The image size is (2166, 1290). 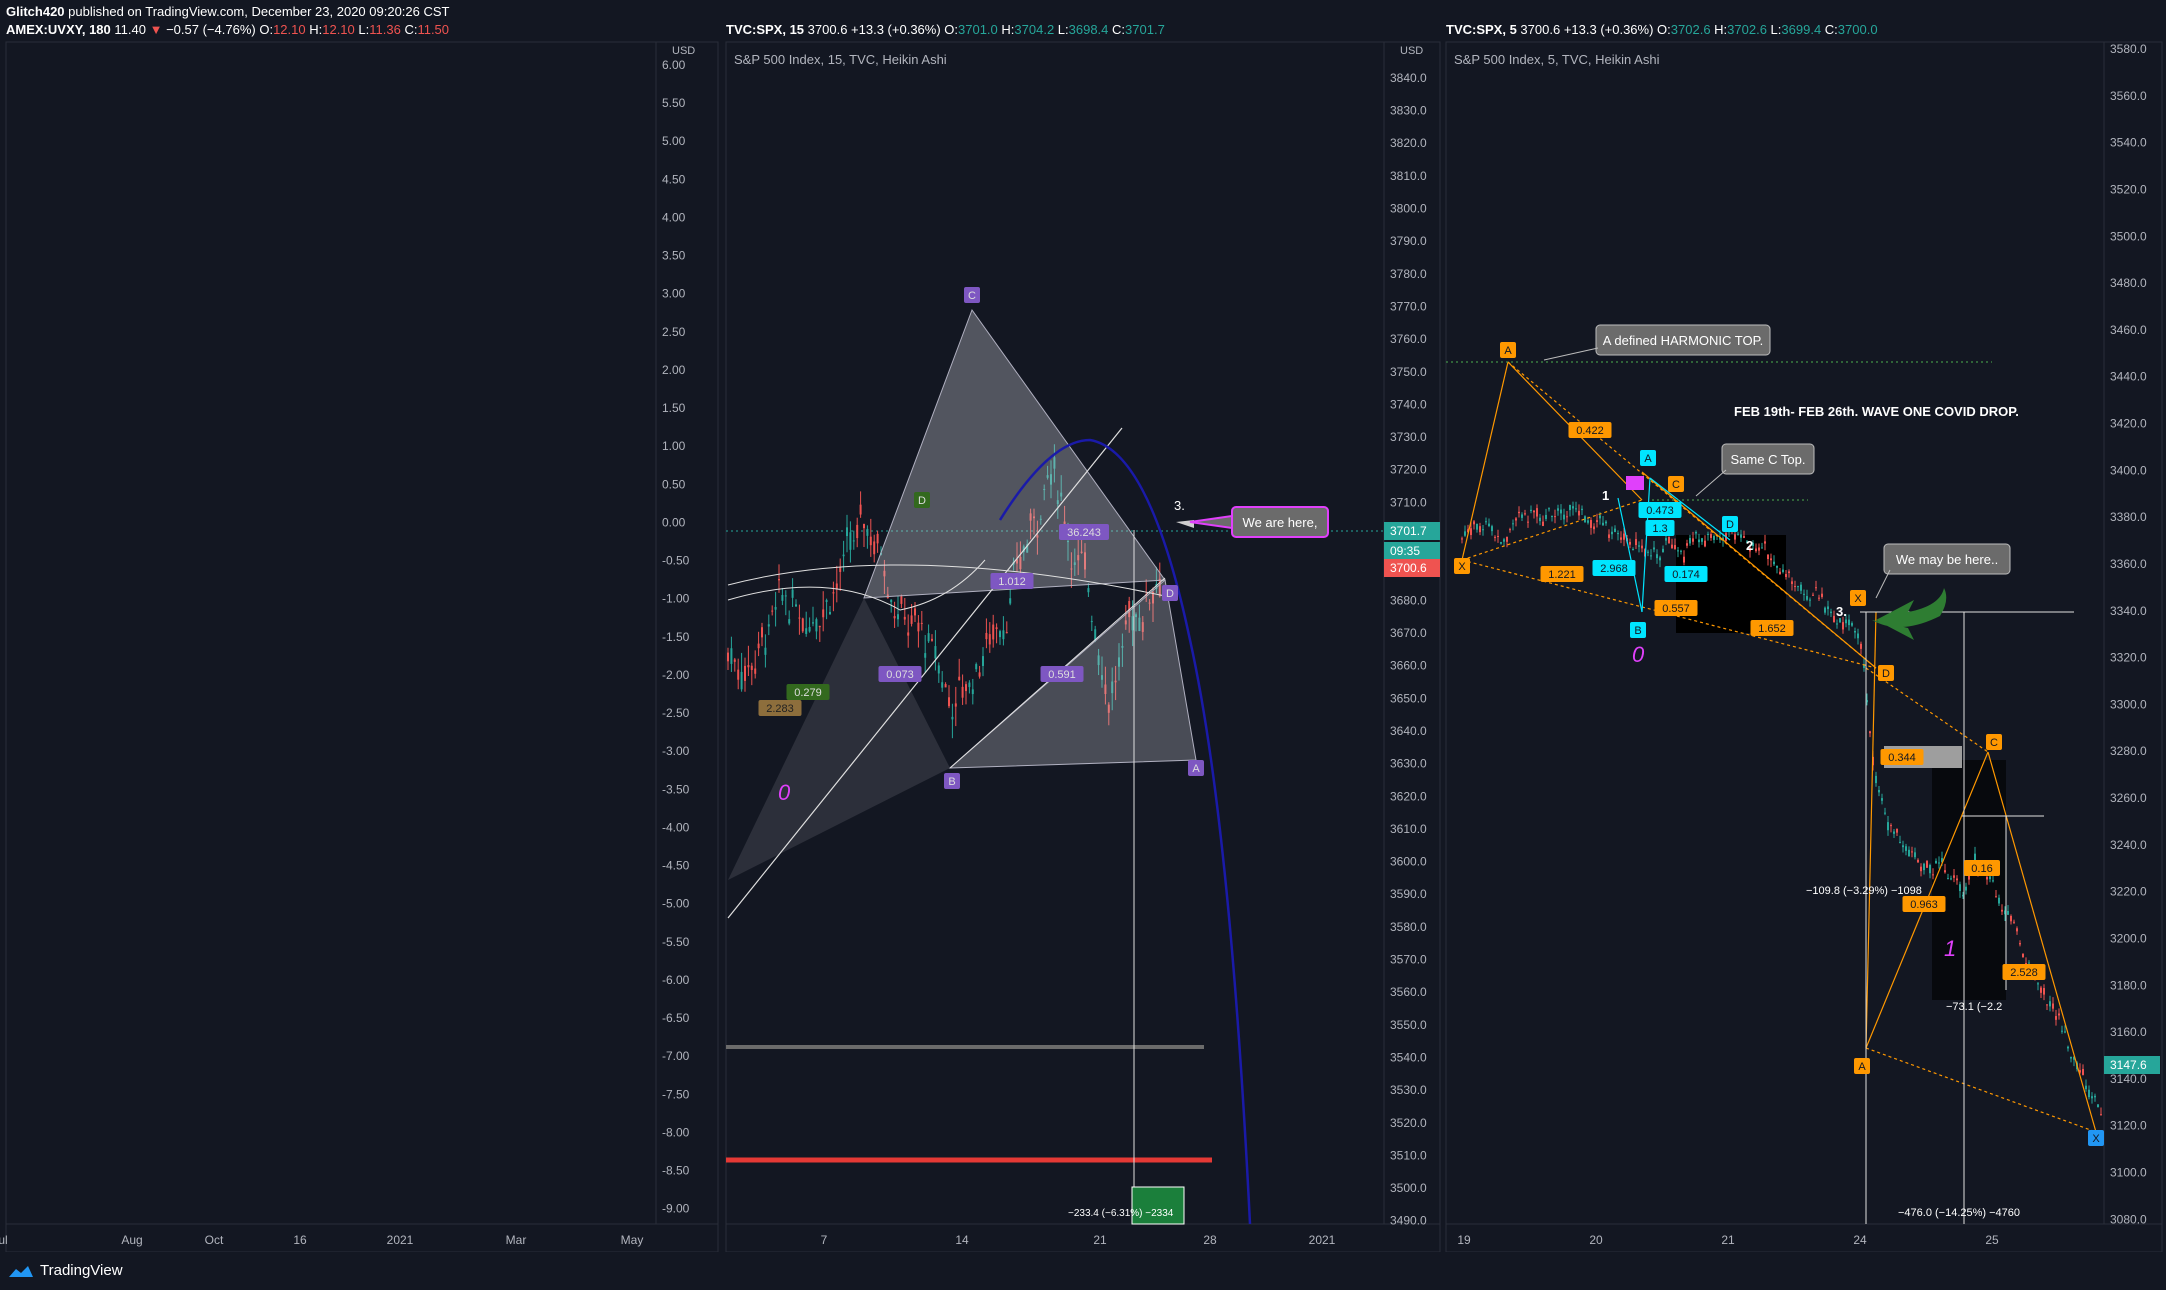 What do you see at coordinates (2128, 611) in the screenshot?
I see `y-tick-label: 3340.0` at bounding box center [2128, 611].